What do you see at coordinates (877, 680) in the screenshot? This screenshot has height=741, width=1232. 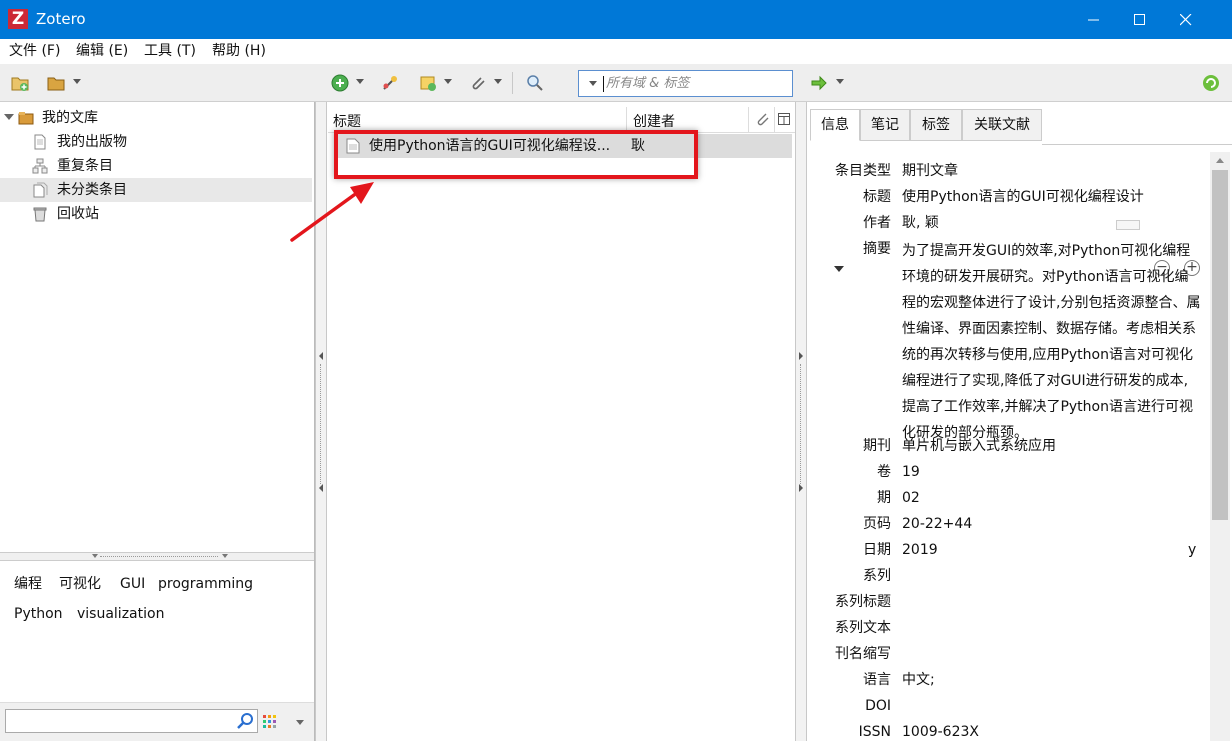 I see `field-label-language: 语言` at bounding box center [877, 680].